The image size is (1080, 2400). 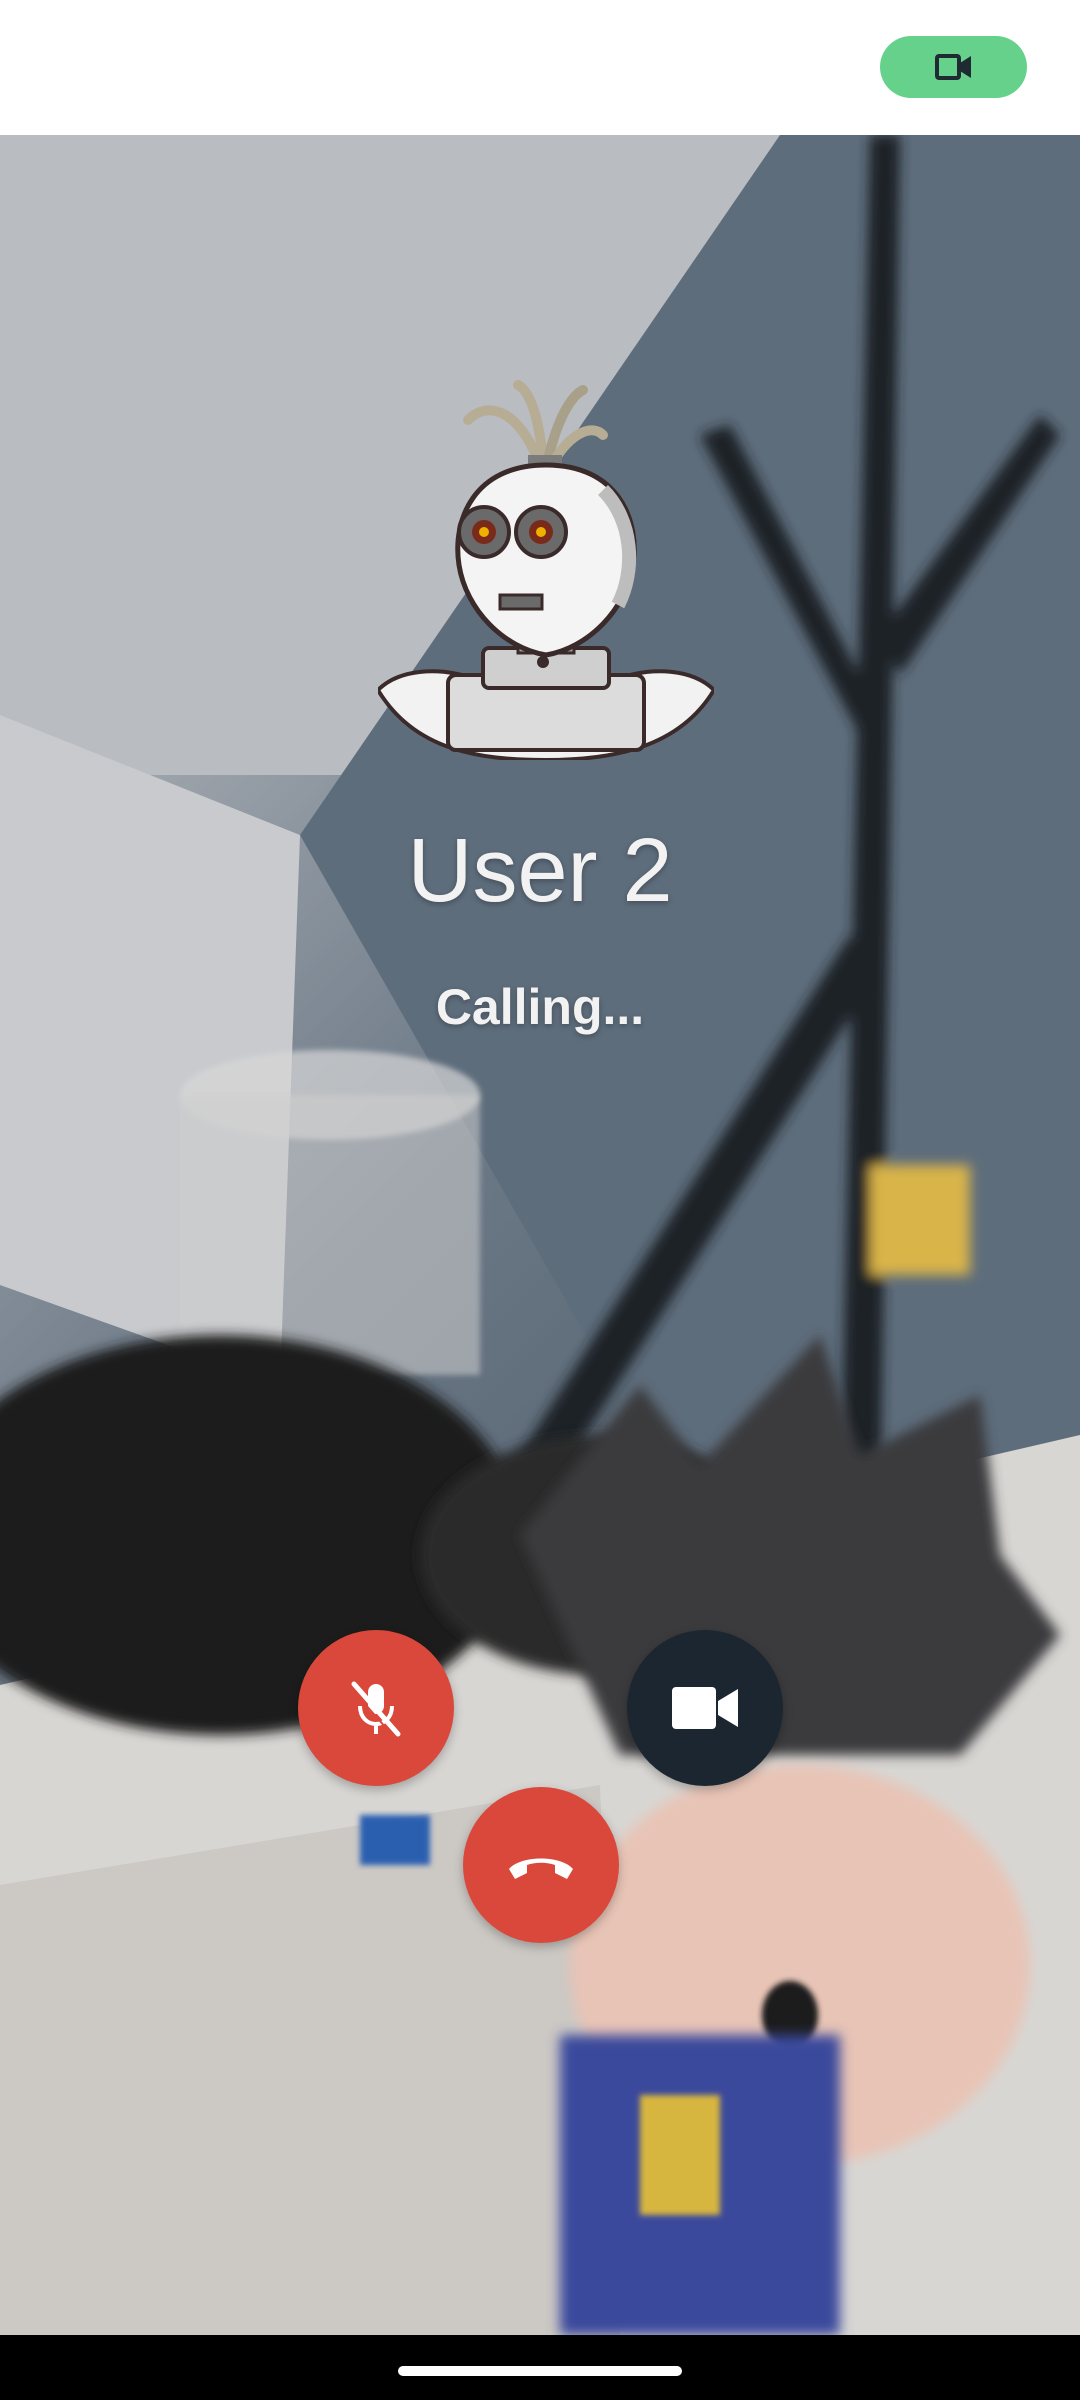 I want to click on mic-off-icon, so click(x=375, y=1709).